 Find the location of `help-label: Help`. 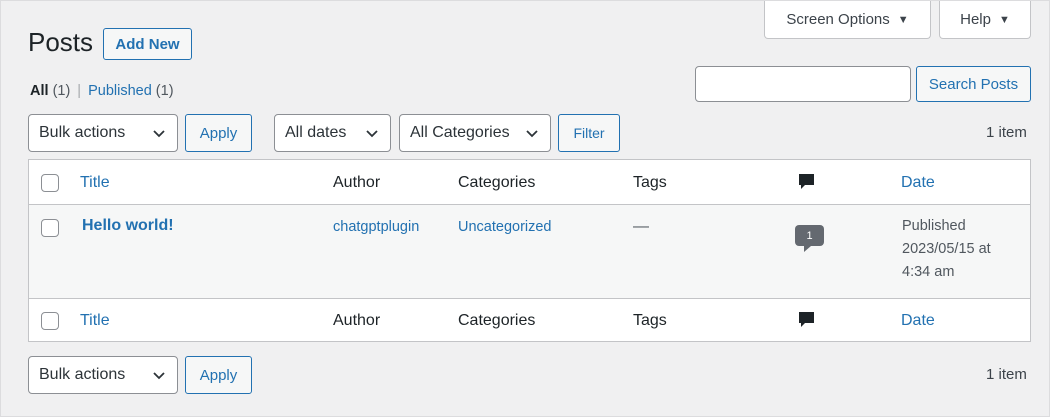

help-label: Help is located at coordinates (975, 19).